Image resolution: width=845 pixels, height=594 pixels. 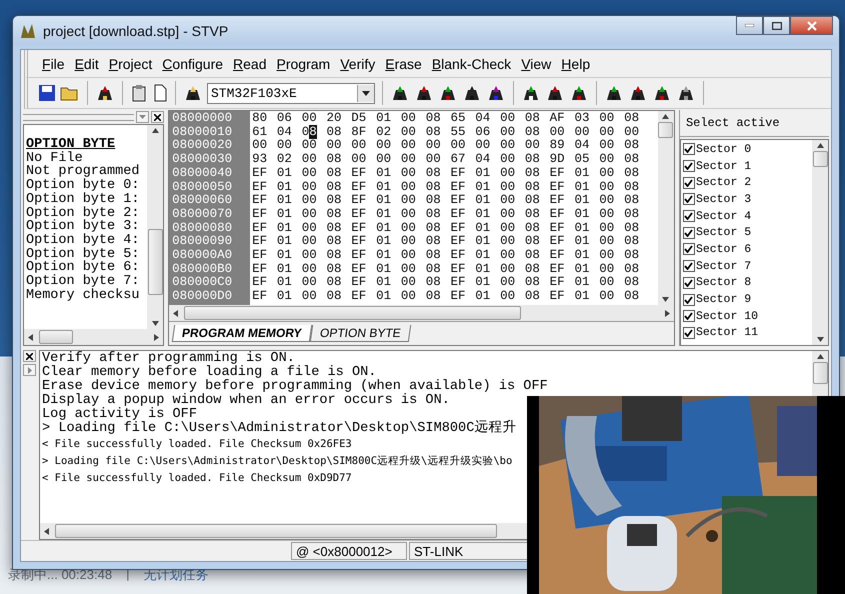 I want to click on menu-item: Edit, so click(x=86, y=64).